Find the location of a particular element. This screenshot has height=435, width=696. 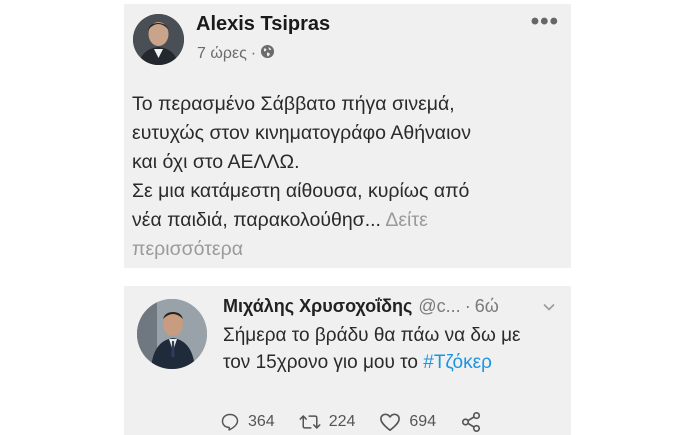

tweet-header: Μιχάλης Χρυσοχοΐδης @c... · 6ώ is located at coordinates (361, 306).